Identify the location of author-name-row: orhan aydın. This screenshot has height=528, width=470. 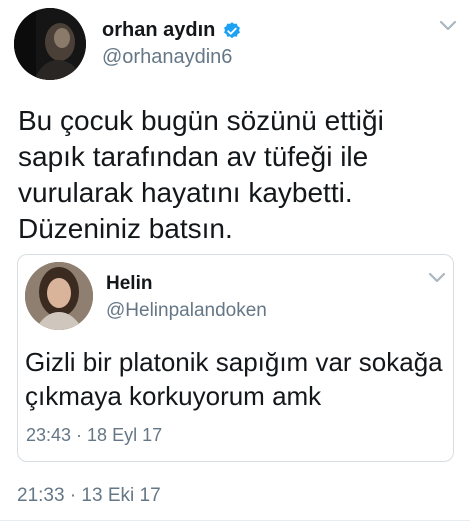
(172, 30).